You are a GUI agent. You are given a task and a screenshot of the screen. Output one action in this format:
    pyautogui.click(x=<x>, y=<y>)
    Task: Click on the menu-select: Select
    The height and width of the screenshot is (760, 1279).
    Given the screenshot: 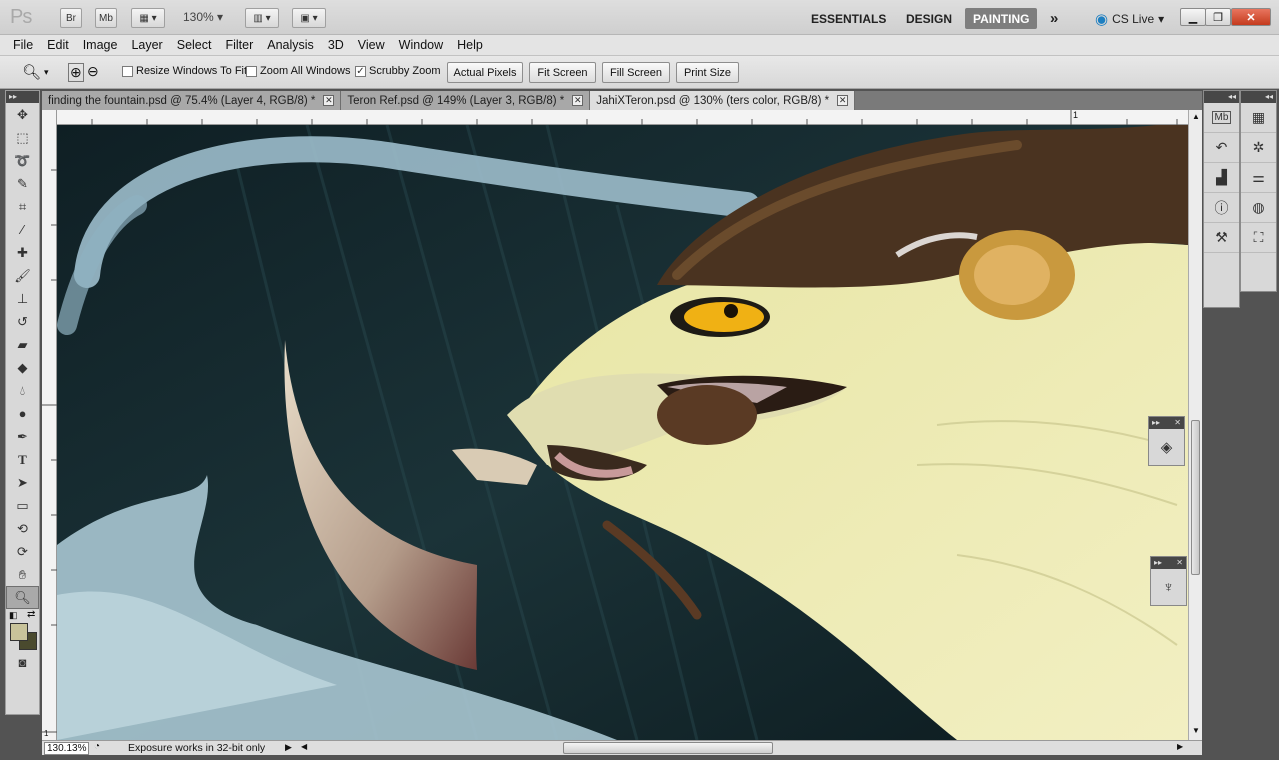 What is the action you would take?
    pyautogui.click(x=194, y=45)
    